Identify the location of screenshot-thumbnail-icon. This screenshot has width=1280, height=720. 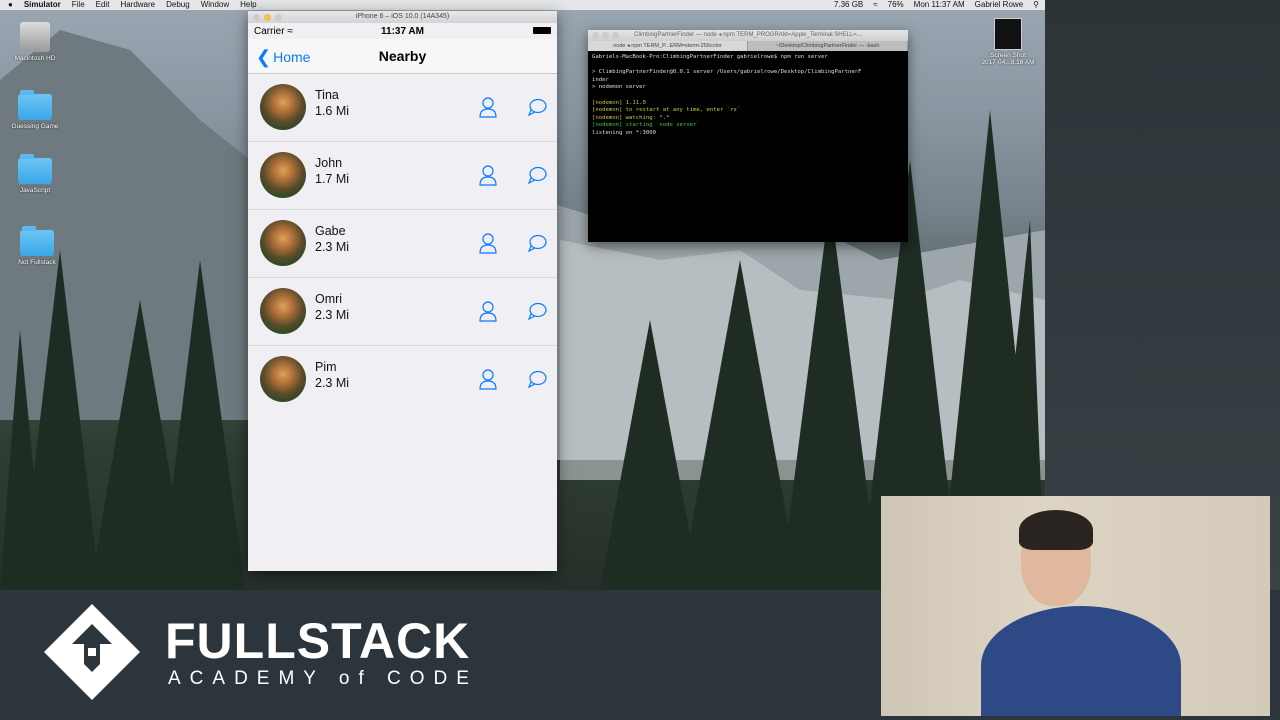
(1008, 34).